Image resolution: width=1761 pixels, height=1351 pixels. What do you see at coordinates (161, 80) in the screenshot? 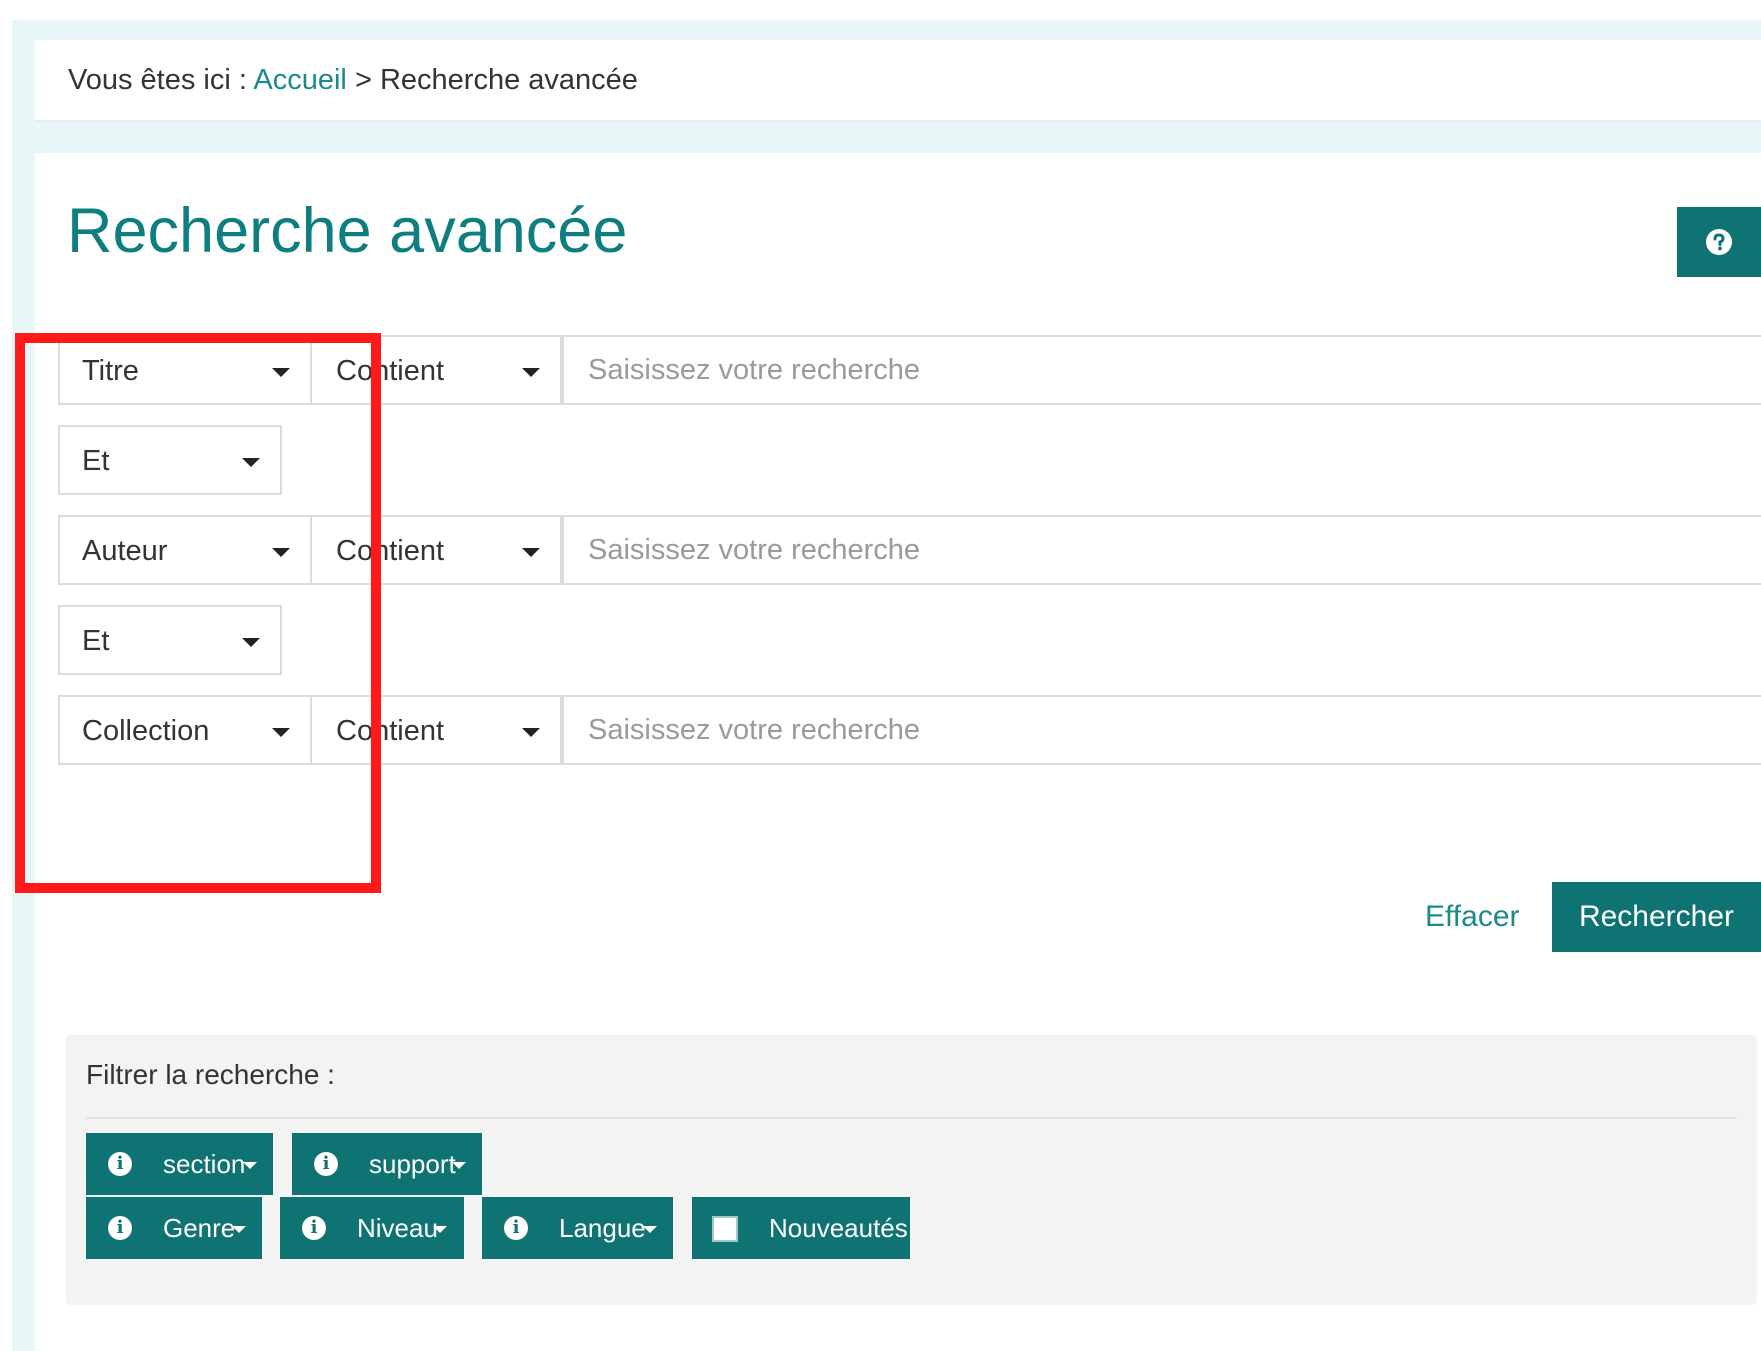
I see `breadcrumb-prefix: Vous êtes ici :` at bounding box center [161, 80].